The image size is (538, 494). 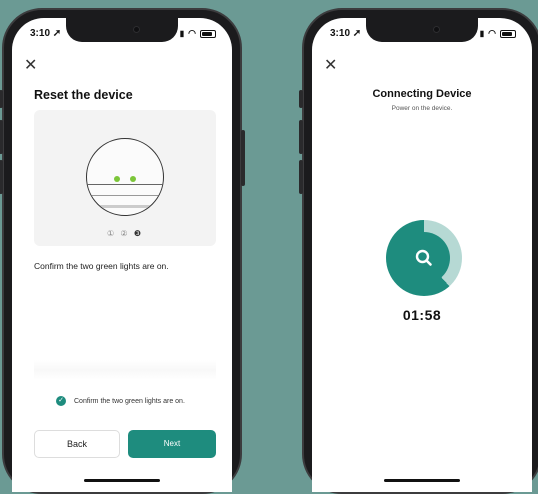 I want to click on check-circle-icon: ✓, so click(x=61, y=401).